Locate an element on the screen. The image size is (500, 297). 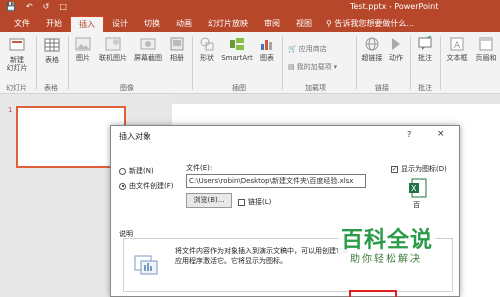
chevron-down-icon: ▾ is located at coordinates (335, 67).